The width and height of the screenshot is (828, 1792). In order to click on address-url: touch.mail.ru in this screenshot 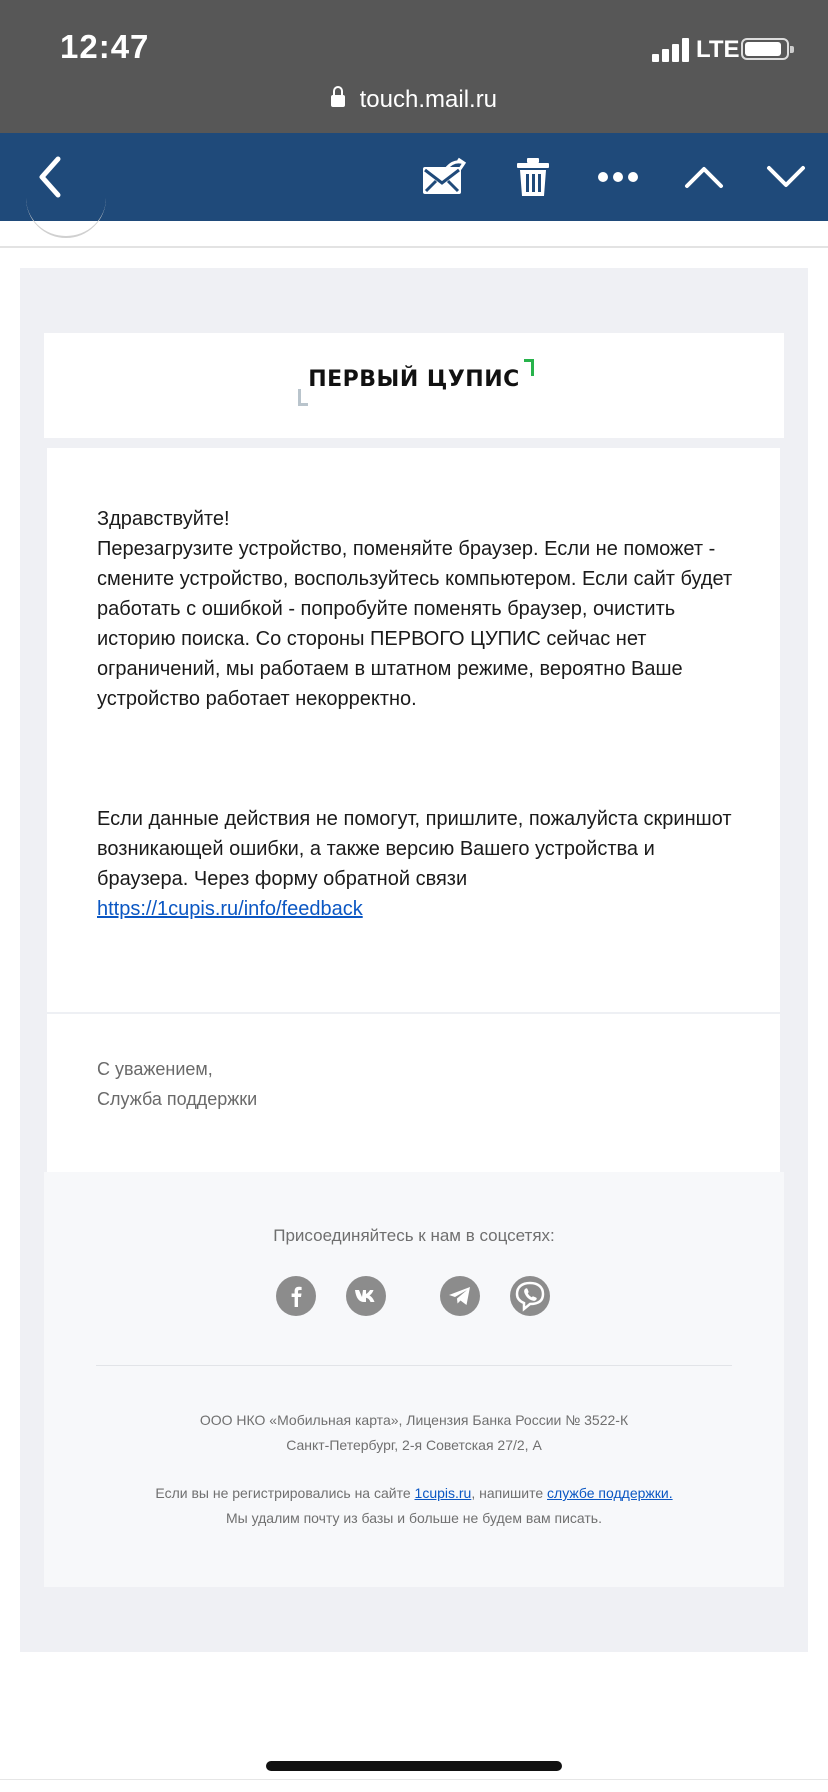, I will do `click(428, 99)`.